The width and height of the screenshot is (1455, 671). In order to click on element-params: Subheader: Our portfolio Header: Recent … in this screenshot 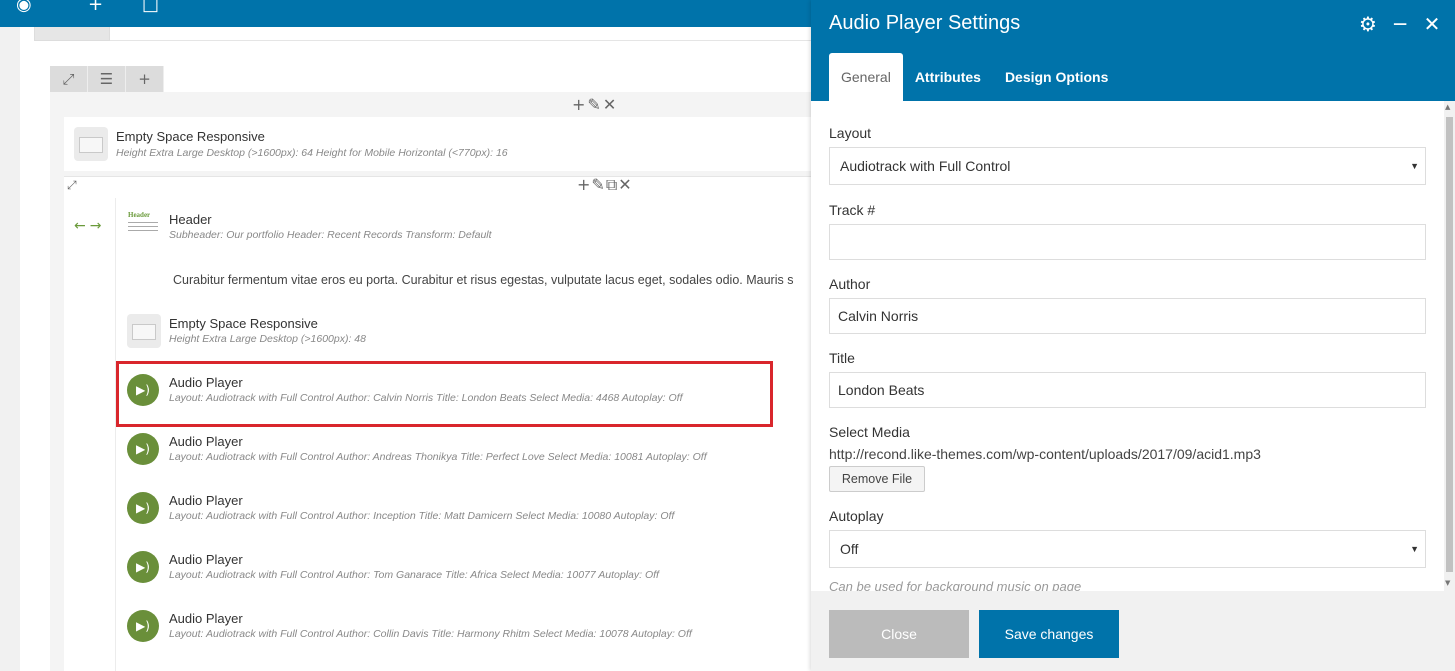, I will do `click(330, 235)`.